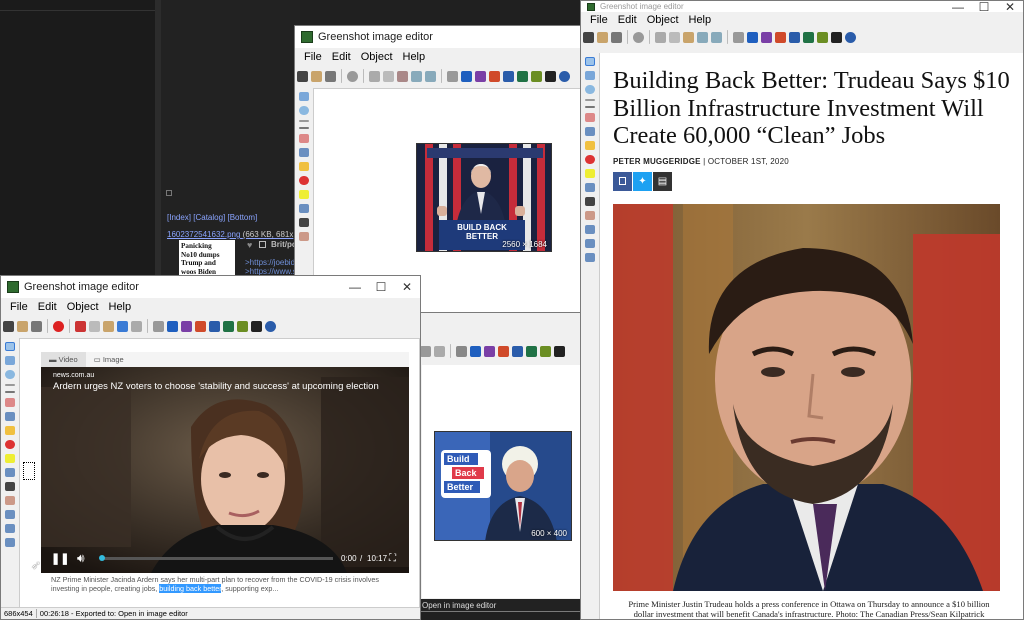 This screenshot has width=1024, height=620. I want to click on tab-video: ▬ Video, so click(63, 360).